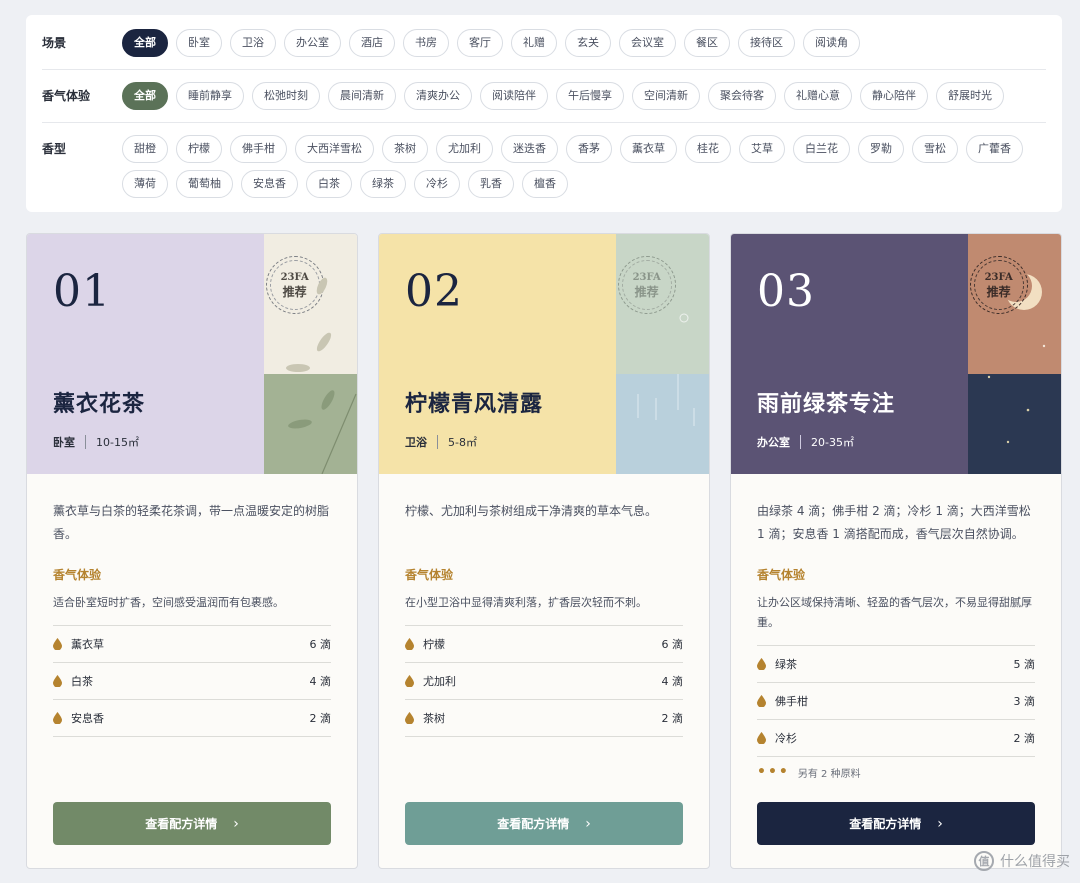 The width and height of the screenshot is (1080, 883). Describe the element at coordinates (192, 354) in the screenshot. I see `card-hero: 01 薰衣花茶 卧室 10-15㎡ 23FA 推荐` at that location.